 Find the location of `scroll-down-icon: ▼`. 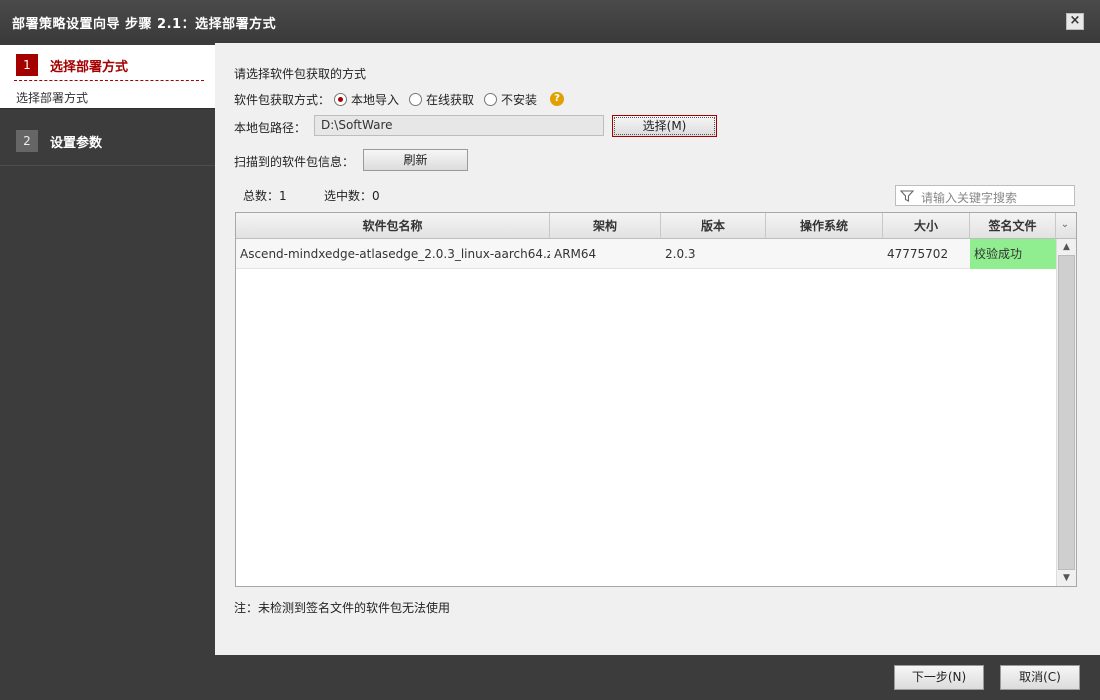

scroll-down-icon: ▼ is located at coordinates (1066, 578).